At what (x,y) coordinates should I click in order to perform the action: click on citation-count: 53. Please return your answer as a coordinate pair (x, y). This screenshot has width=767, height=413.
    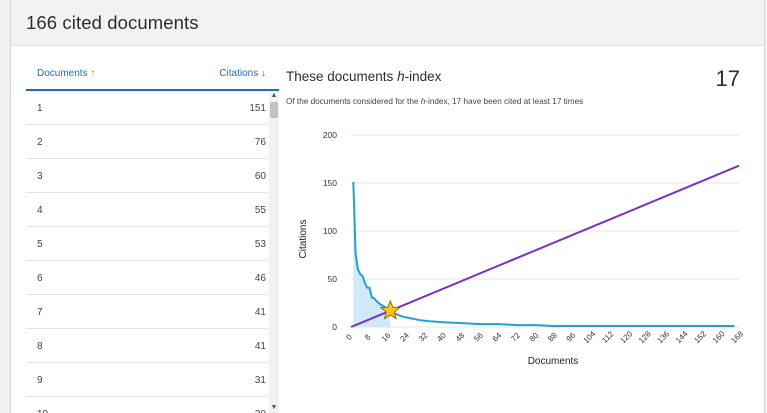
    Looking at the image, I should click on (260, 244).